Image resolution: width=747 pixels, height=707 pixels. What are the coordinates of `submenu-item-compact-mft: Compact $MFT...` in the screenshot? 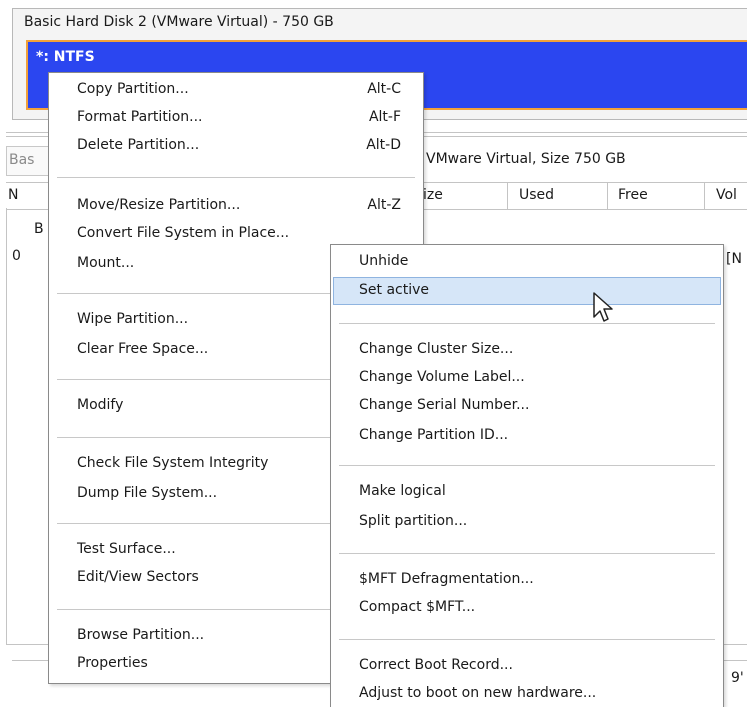 It's located at (527, 608).